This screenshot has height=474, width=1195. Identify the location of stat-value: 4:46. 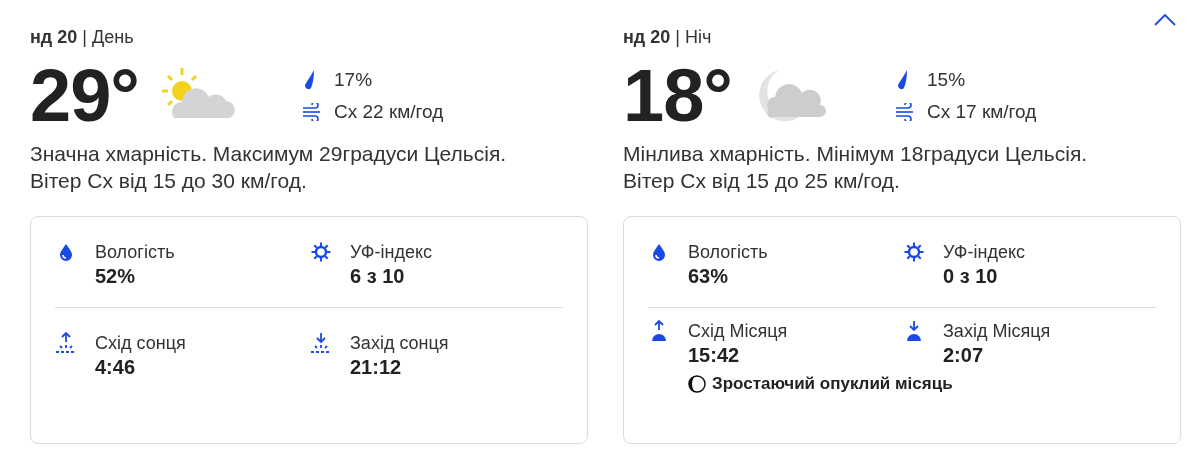
(116, 367).